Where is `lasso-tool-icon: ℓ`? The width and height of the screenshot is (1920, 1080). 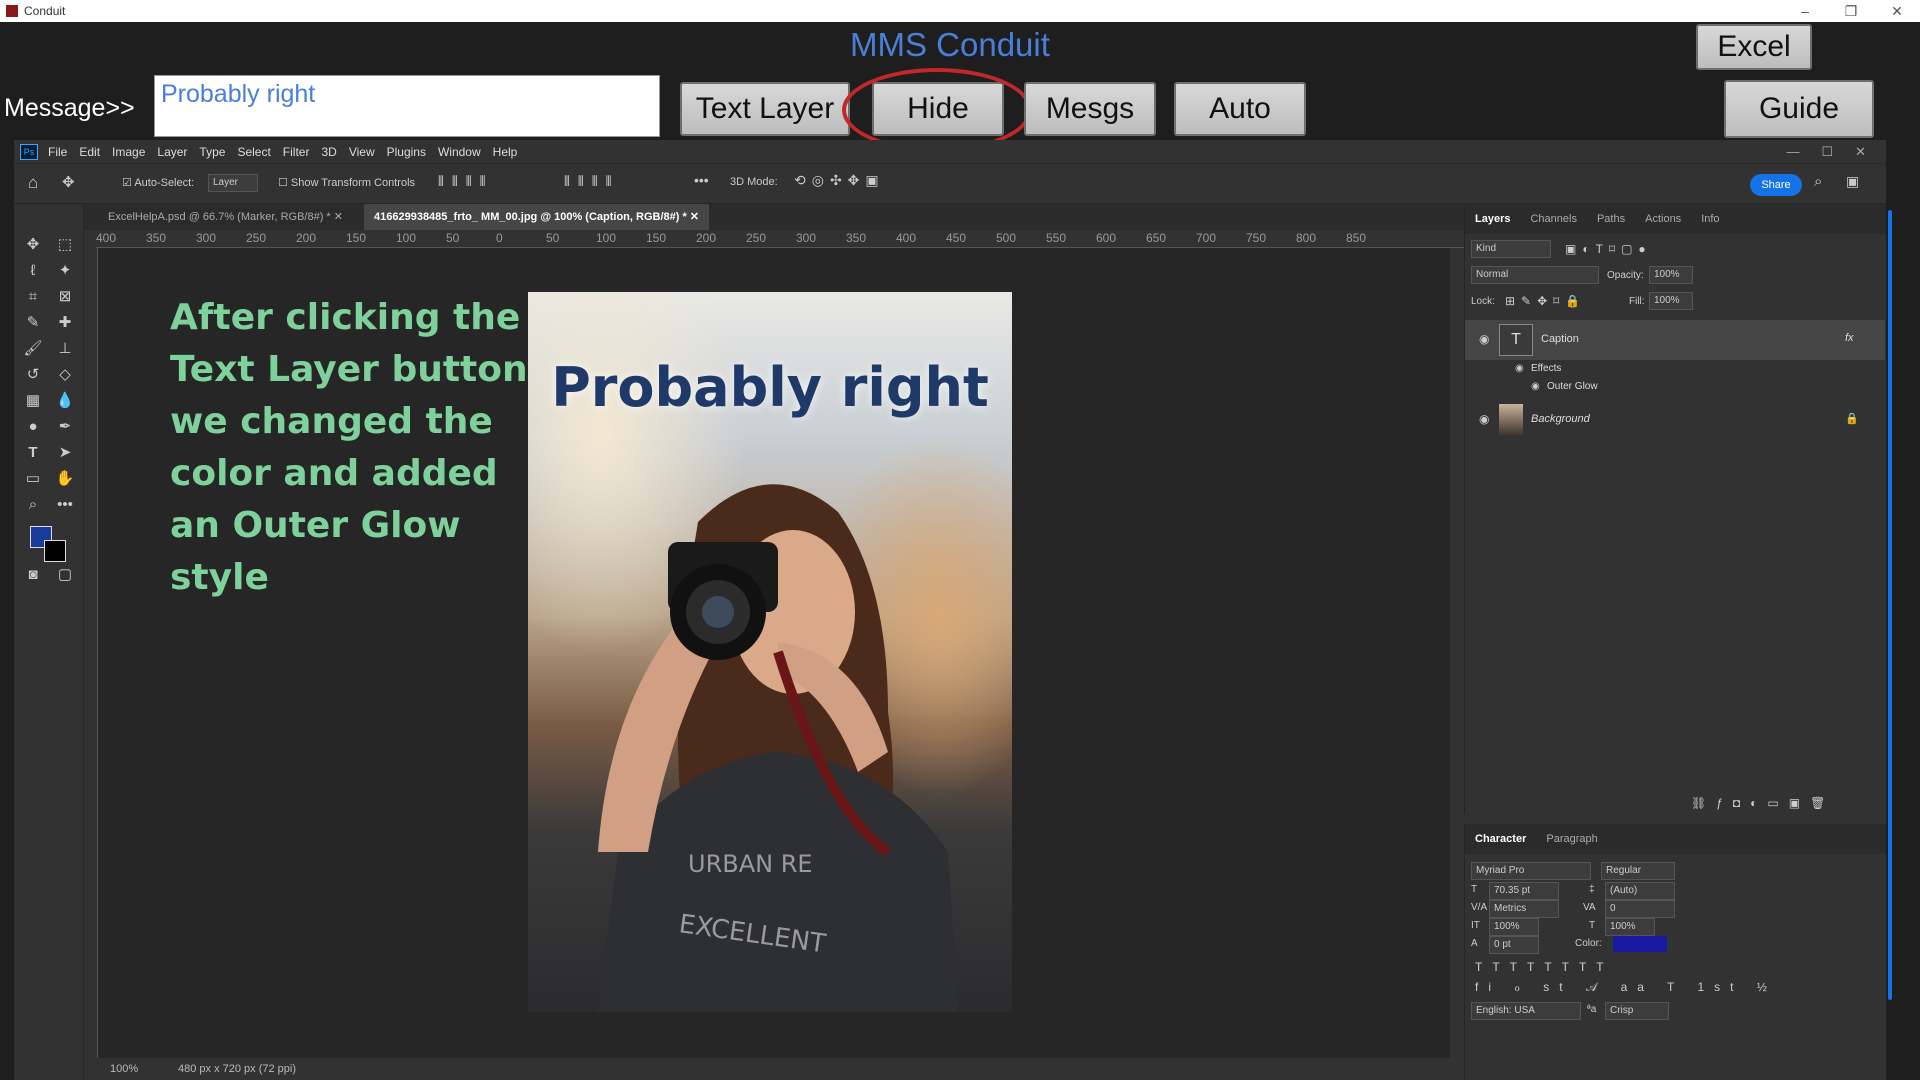
lasso-tool-icon: ℓ is located at coordinates (33, 271).